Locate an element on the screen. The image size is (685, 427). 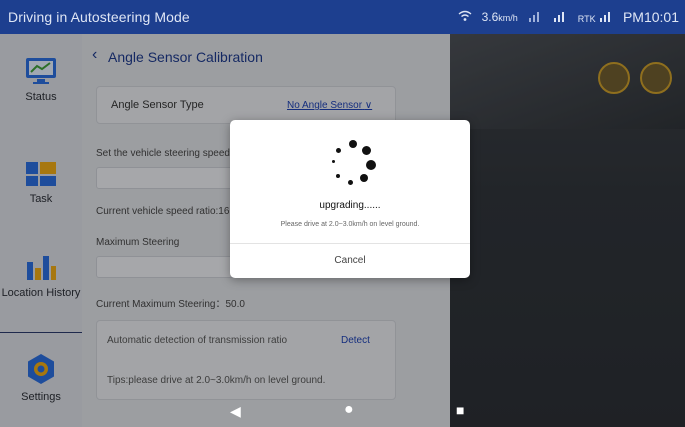
speed-readout: 3.6km/h is located at coordinates (499, 17).